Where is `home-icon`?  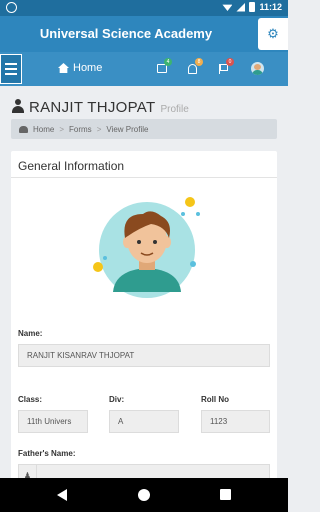 home-icon is located at coordinates (63, 68).